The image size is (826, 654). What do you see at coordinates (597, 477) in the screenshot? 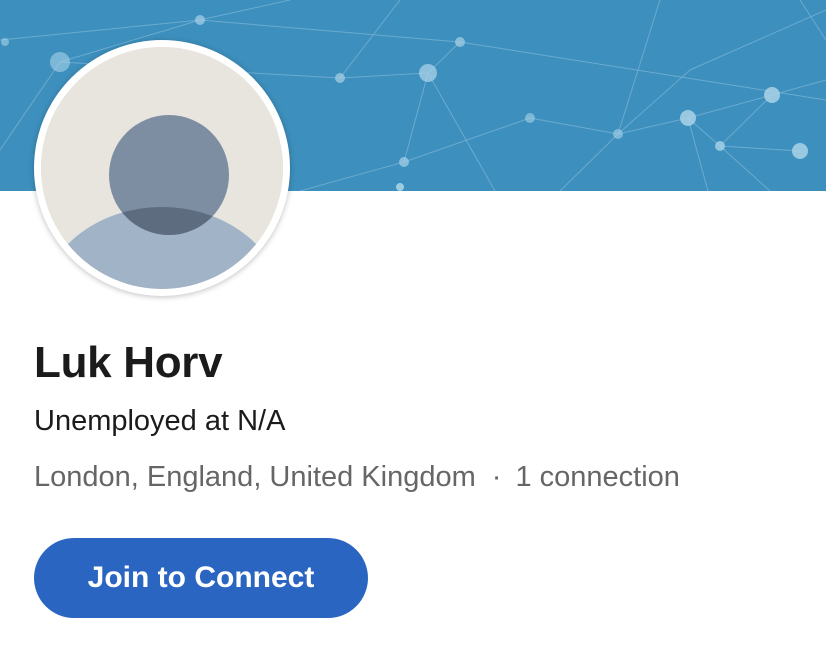
I see `connections-count: 1 connection` at bounding box center [597, 477].